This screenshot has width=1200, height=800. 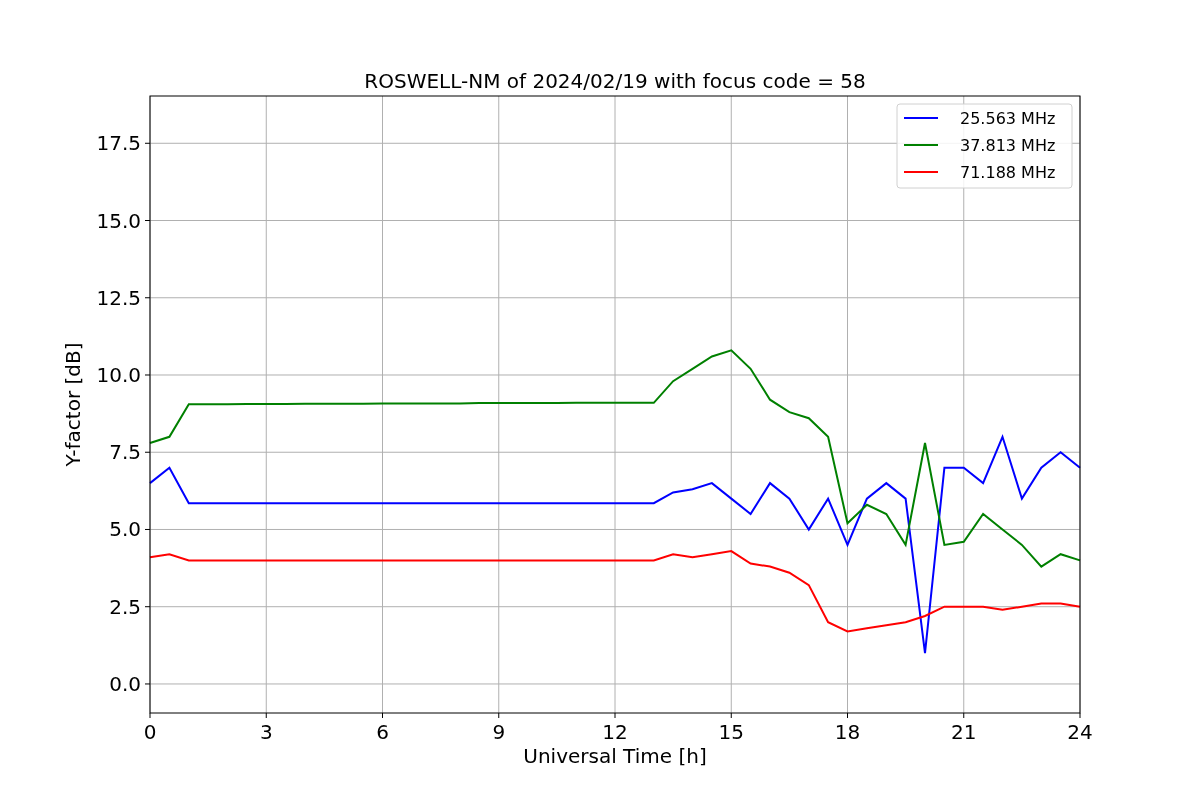 What do you see at coordinates (382, 732) in the screenshot?
I see `x-tick-label: 6` at bounding box center [382, 732].